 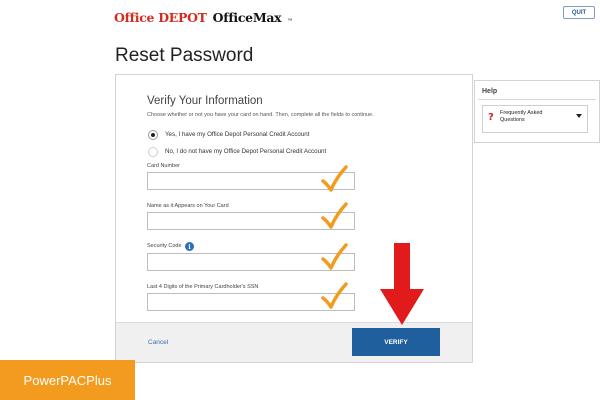 I want to click on faq-label: Frequently Asked Questions, so click(x=534, y=117).